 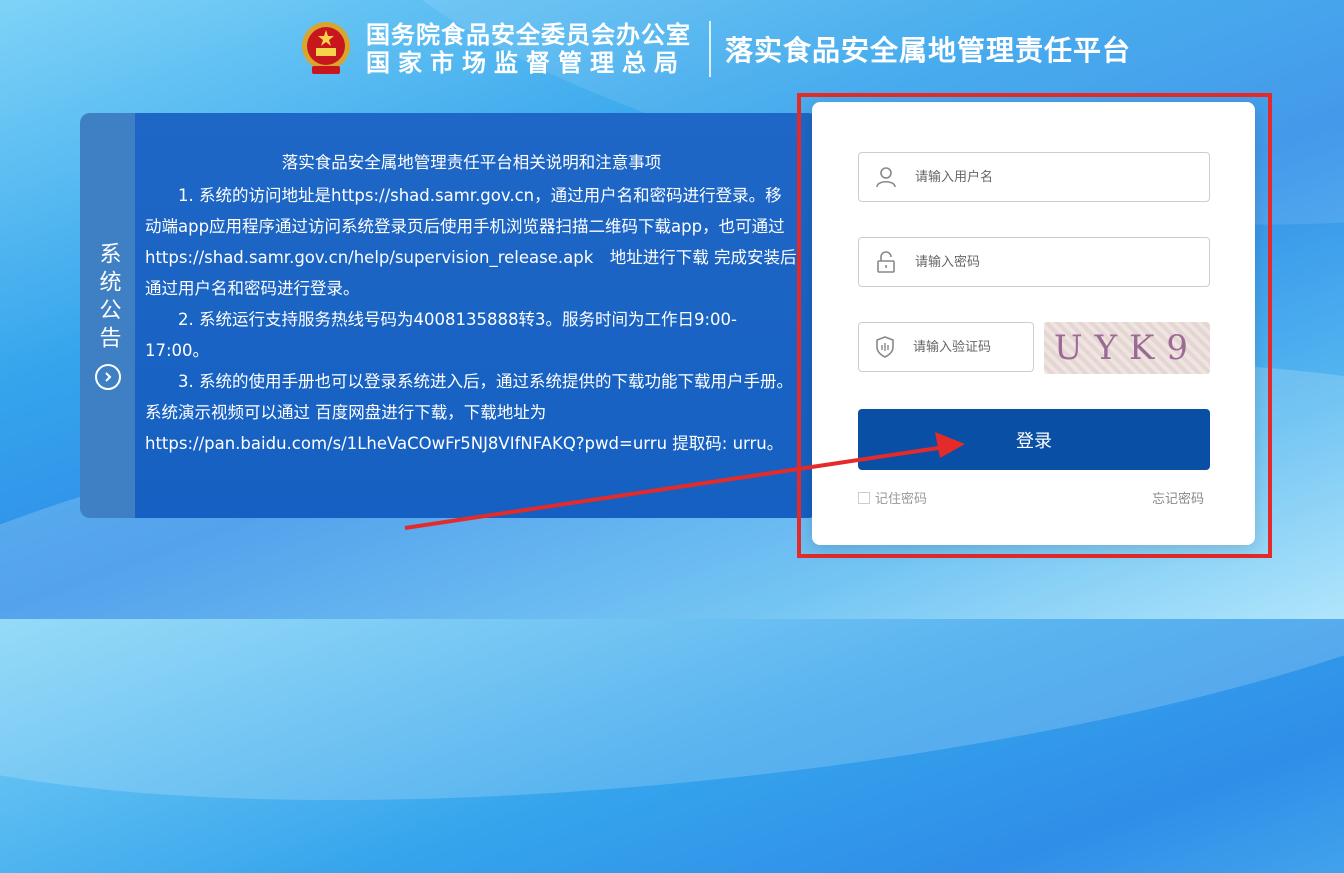 I want to click on annotation-arrow, so click(x=684, y=481).